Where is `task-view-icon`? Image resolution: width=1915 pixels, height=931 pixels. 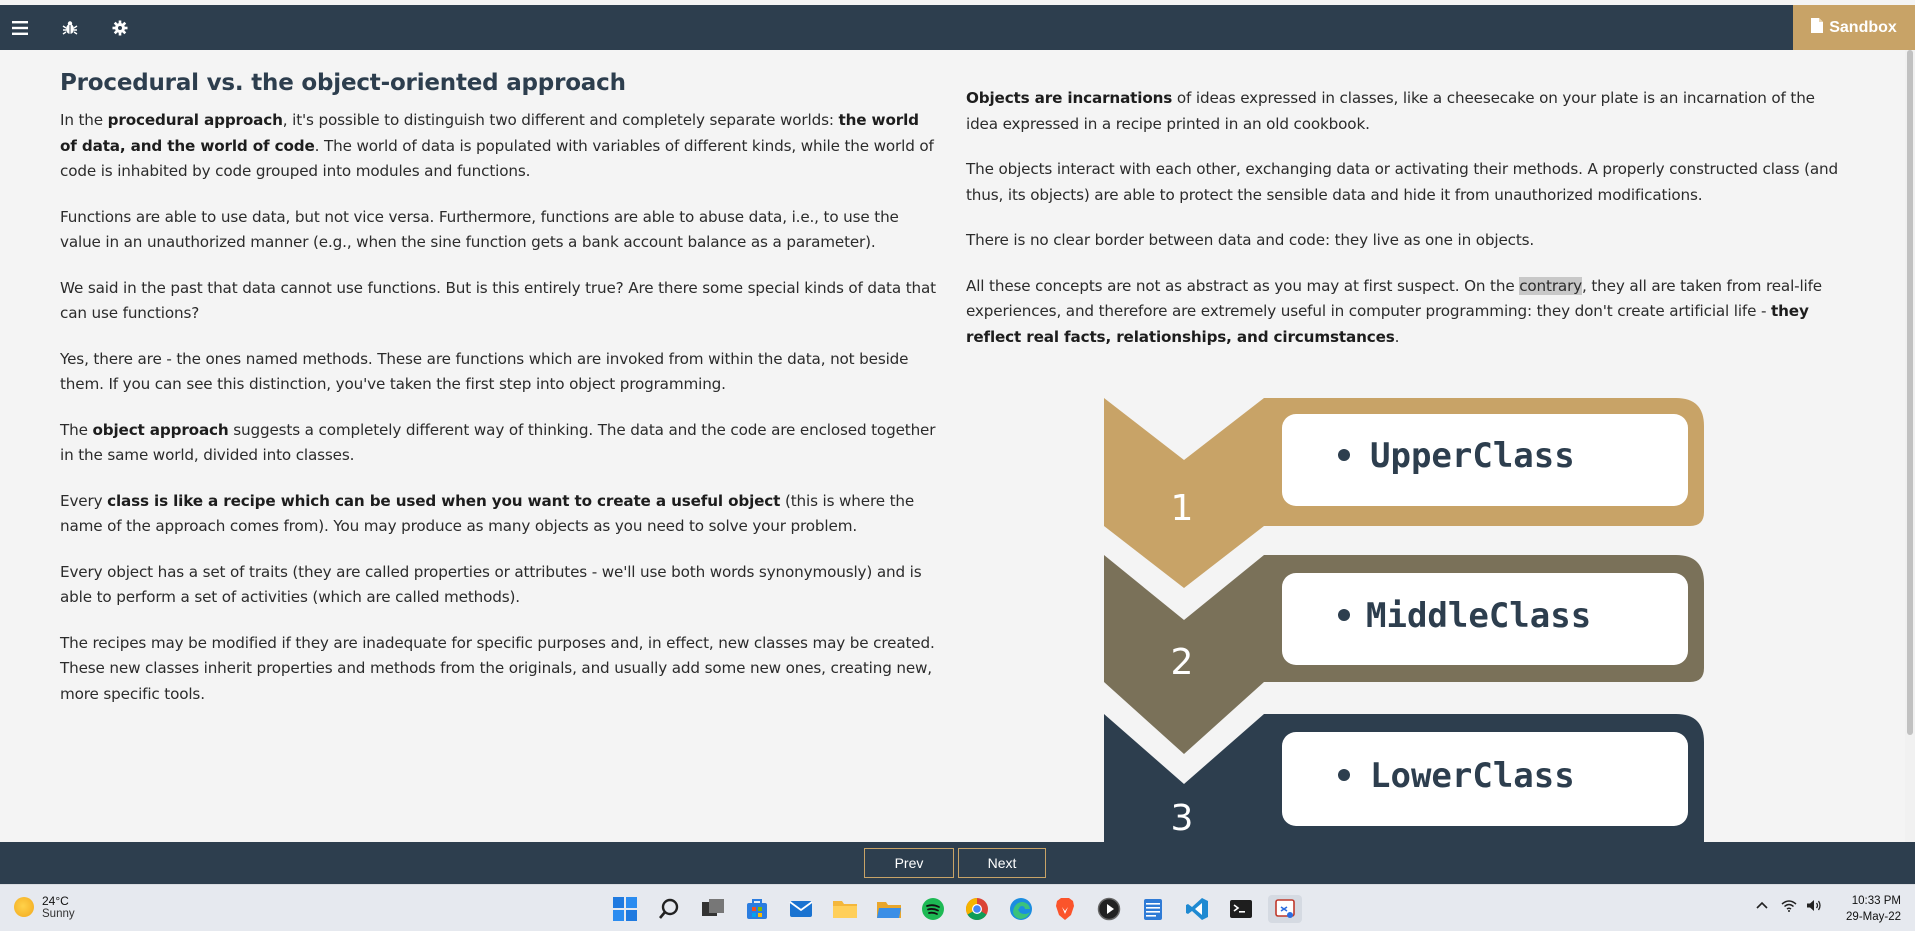 task-view-icon is located at coordinates (713, 909).